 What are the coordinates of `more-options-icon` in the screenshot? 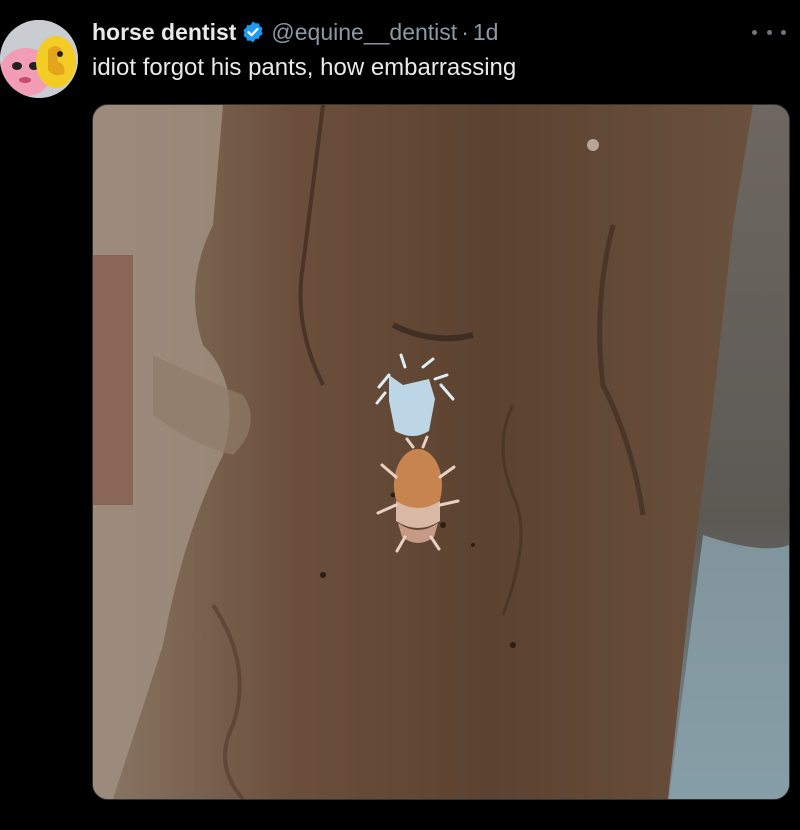 It's located at (769, 32).